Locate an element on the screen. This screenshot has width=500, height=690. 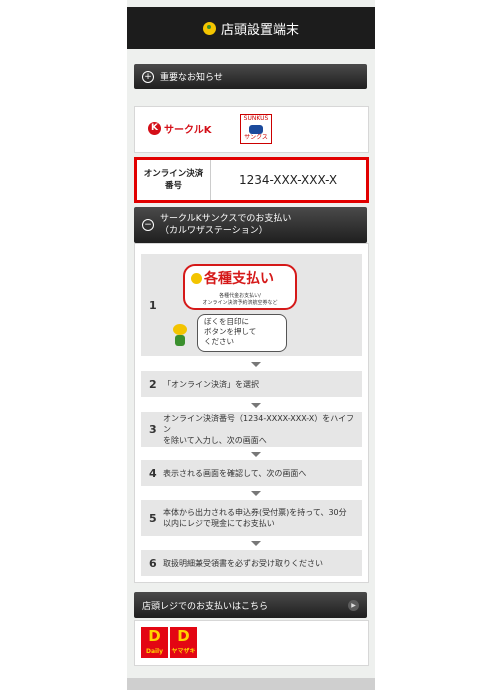
banner-sub2: オンライン決済予約済航空券など is located at coordinates (240, 303).